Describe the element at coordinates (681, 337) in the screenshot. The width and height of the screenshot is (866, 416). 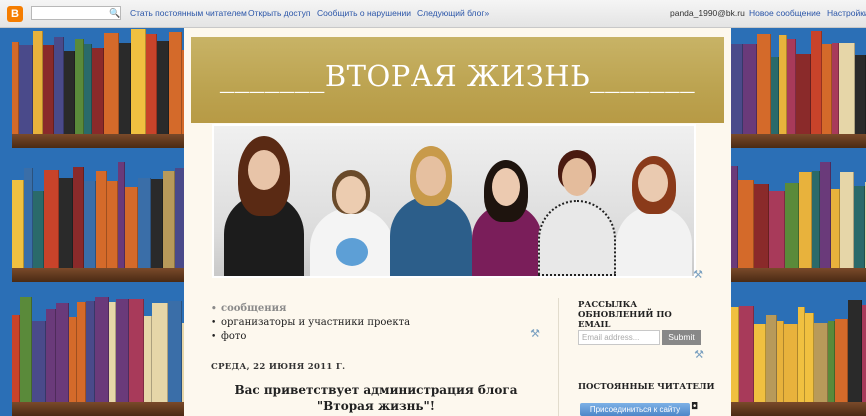
I see `submit-button: Submit` at that location.